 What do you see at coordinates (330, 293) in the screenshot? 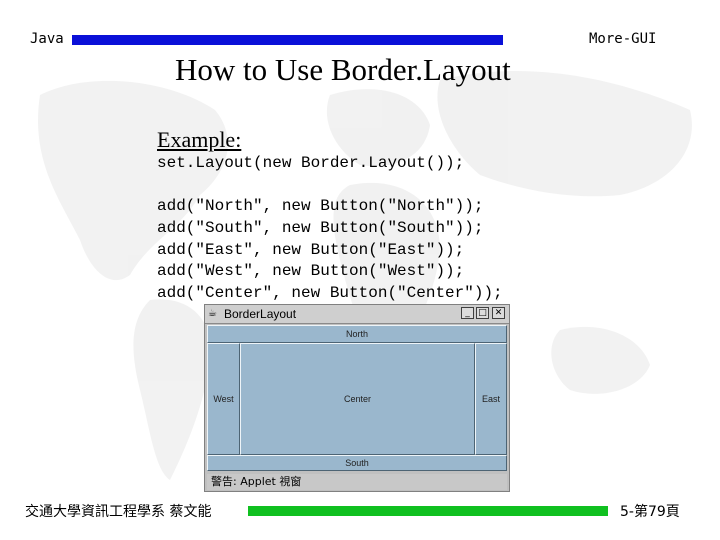
I see `code-line: add("Center", new Button("Center"));` at bounding box center [330, 293].